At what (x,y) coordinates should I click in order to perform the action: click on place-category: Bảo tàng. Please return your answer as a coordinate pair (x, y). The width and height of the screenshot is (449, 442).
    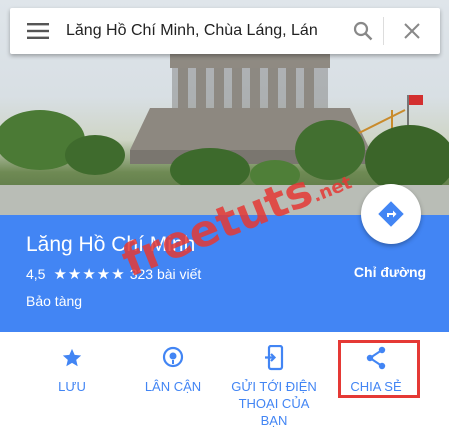
    Looking at the image, I should click on (54, 301).